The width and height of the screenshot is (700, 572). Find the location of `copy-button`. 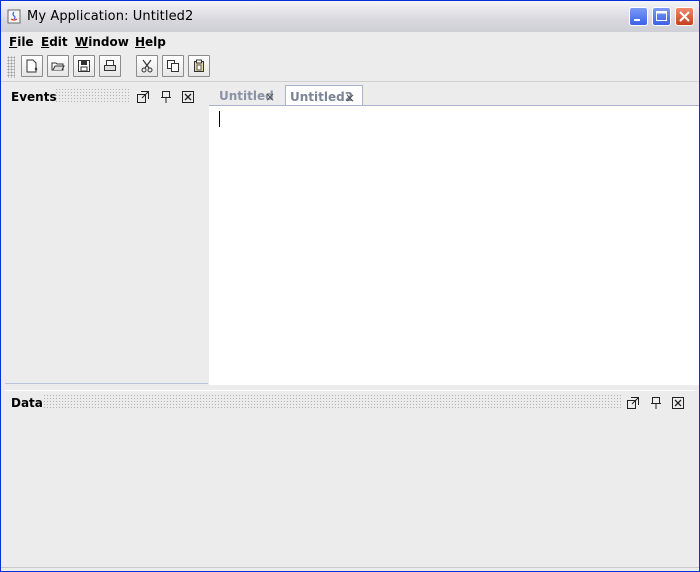

copy-button is located at coordinates (173, 66).